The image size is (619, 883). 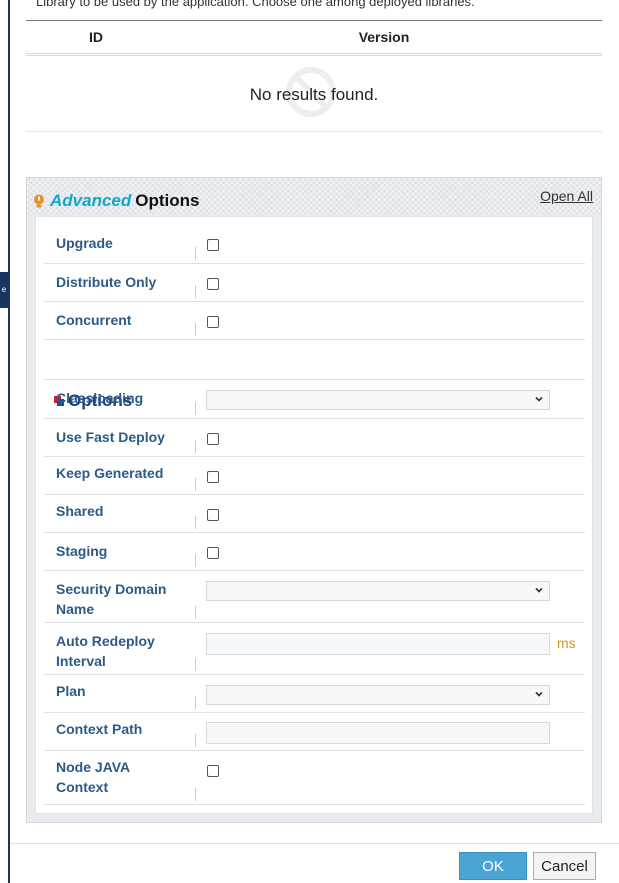 I want to click on row-plan: Plan, so click(x=314, y=694).